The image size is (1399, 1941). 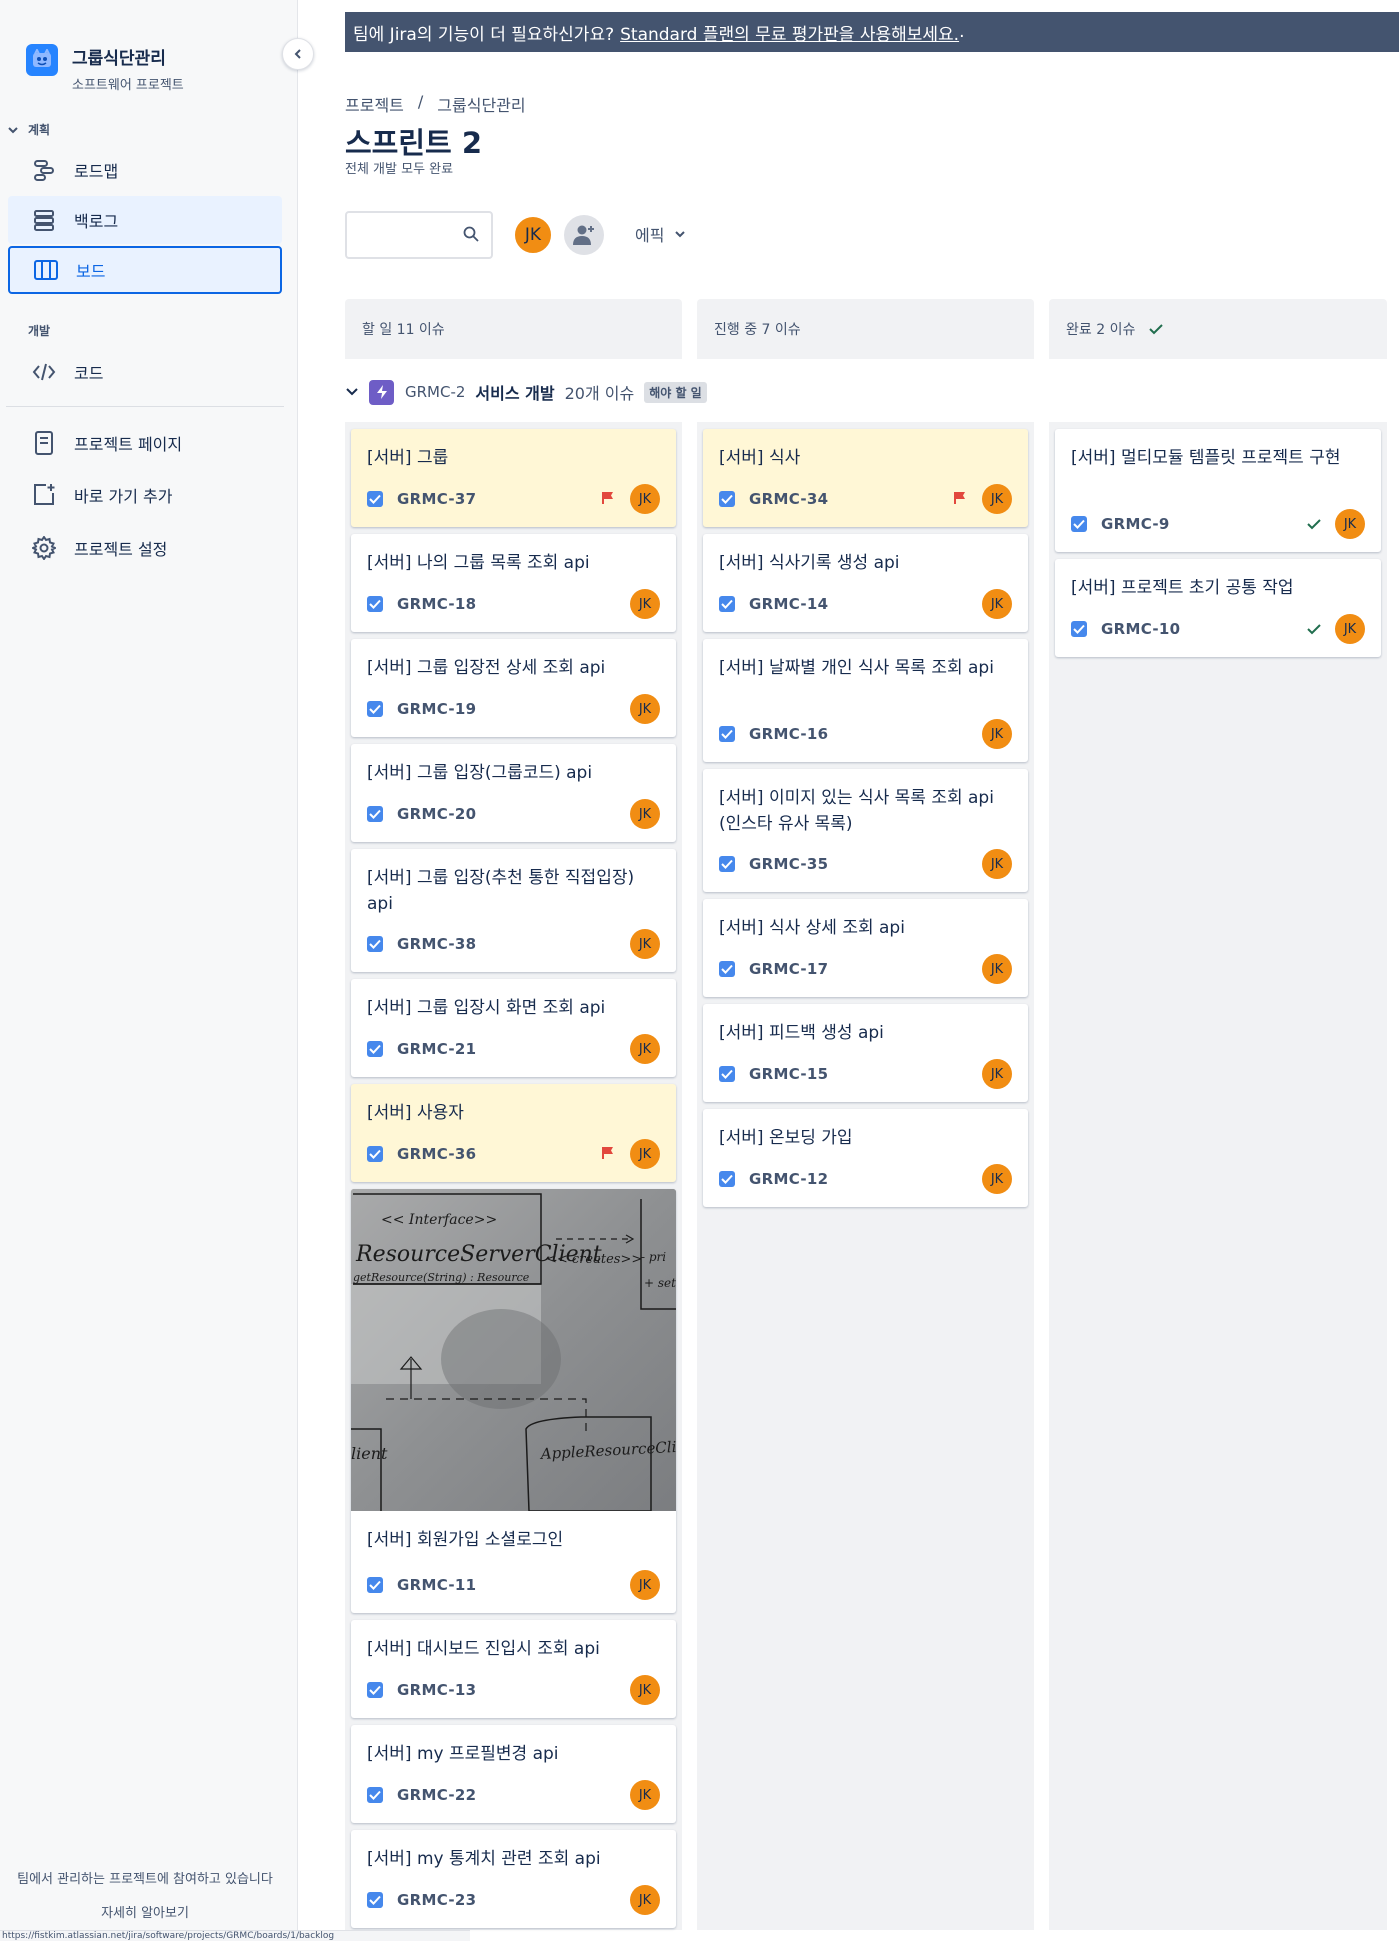 I want to click on issue-summary: [서버] 온보딩 가입, so click(x=786, y=1138).